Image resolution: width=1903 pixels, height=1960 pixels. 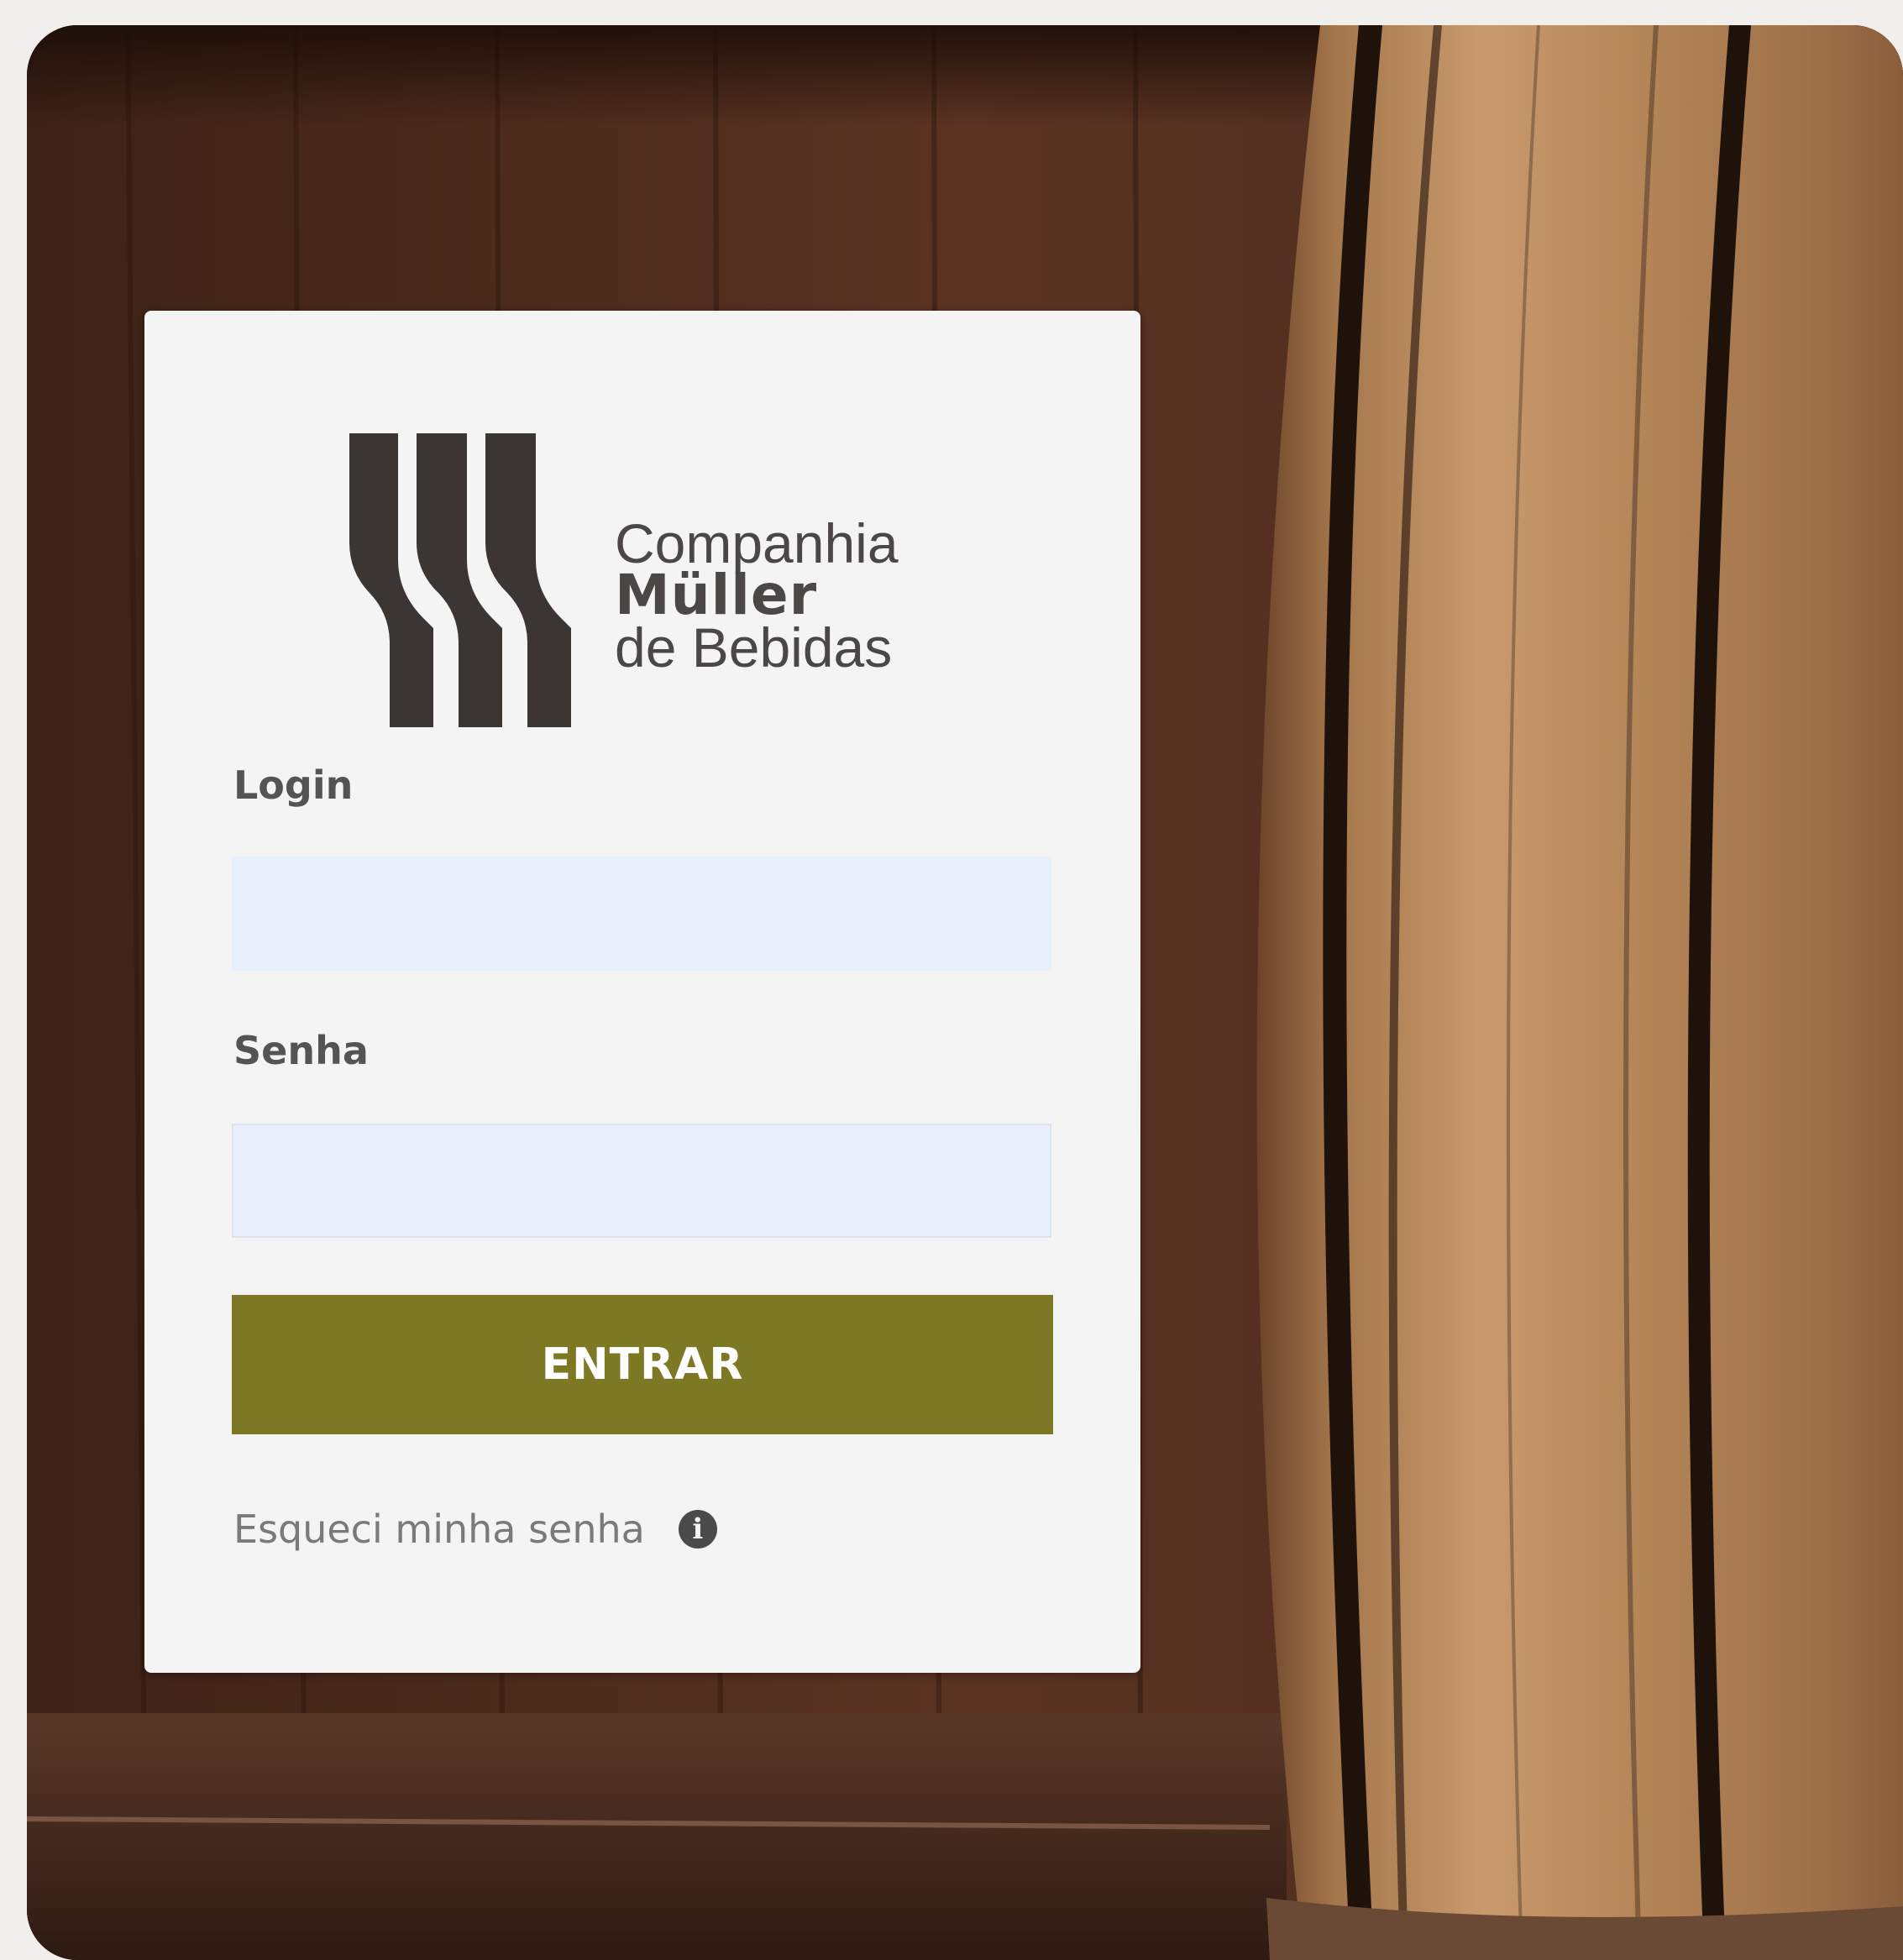 What do you see at coordinates (757, 543) in the screenshot?
I see `company-name-line1: Companhia` at bounding box center [757, 543].